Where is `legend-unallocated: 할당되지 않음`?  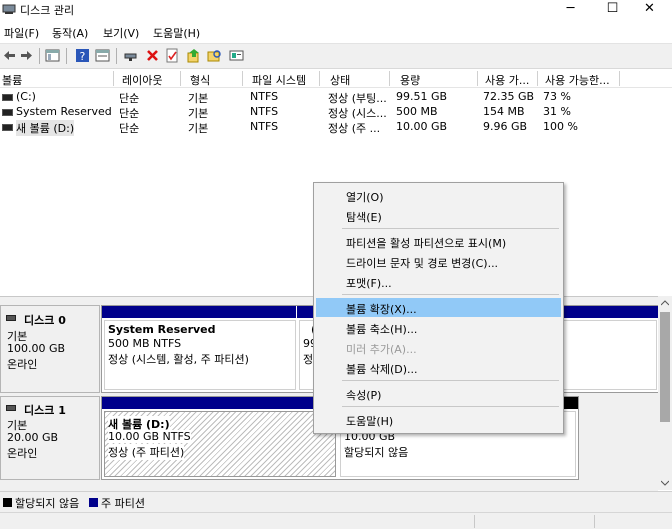 legend-unallocated: 할당되지 않음 is located at coordinates (47, 503).